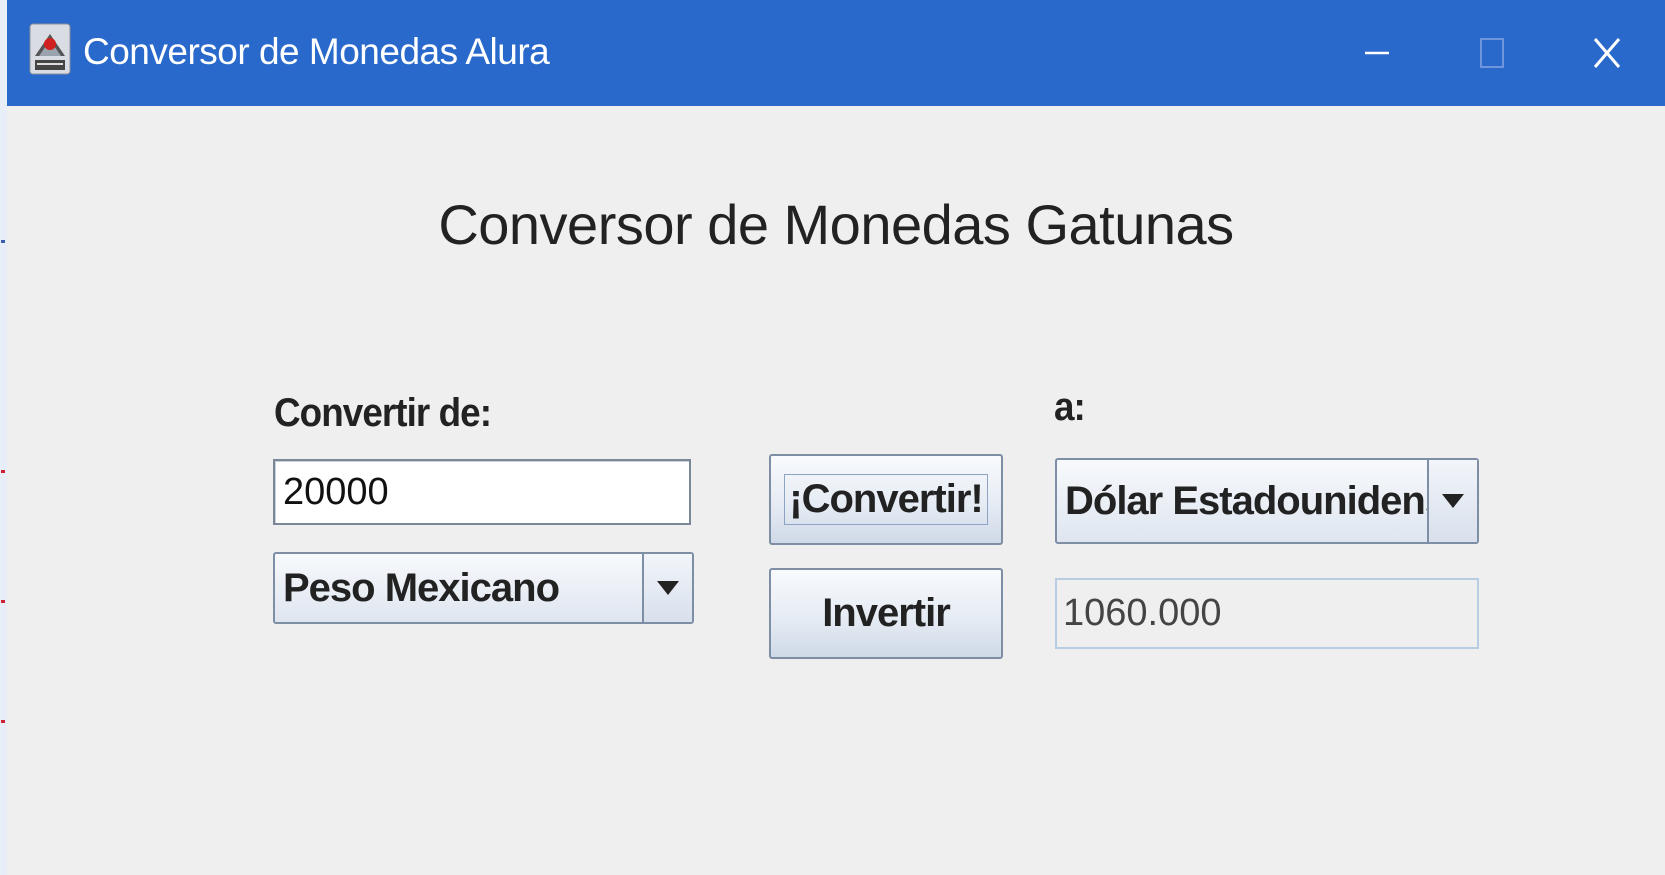 The width and height of the screenshot is (1665, 875). I want to click on close-icon, so click(1607, 53).